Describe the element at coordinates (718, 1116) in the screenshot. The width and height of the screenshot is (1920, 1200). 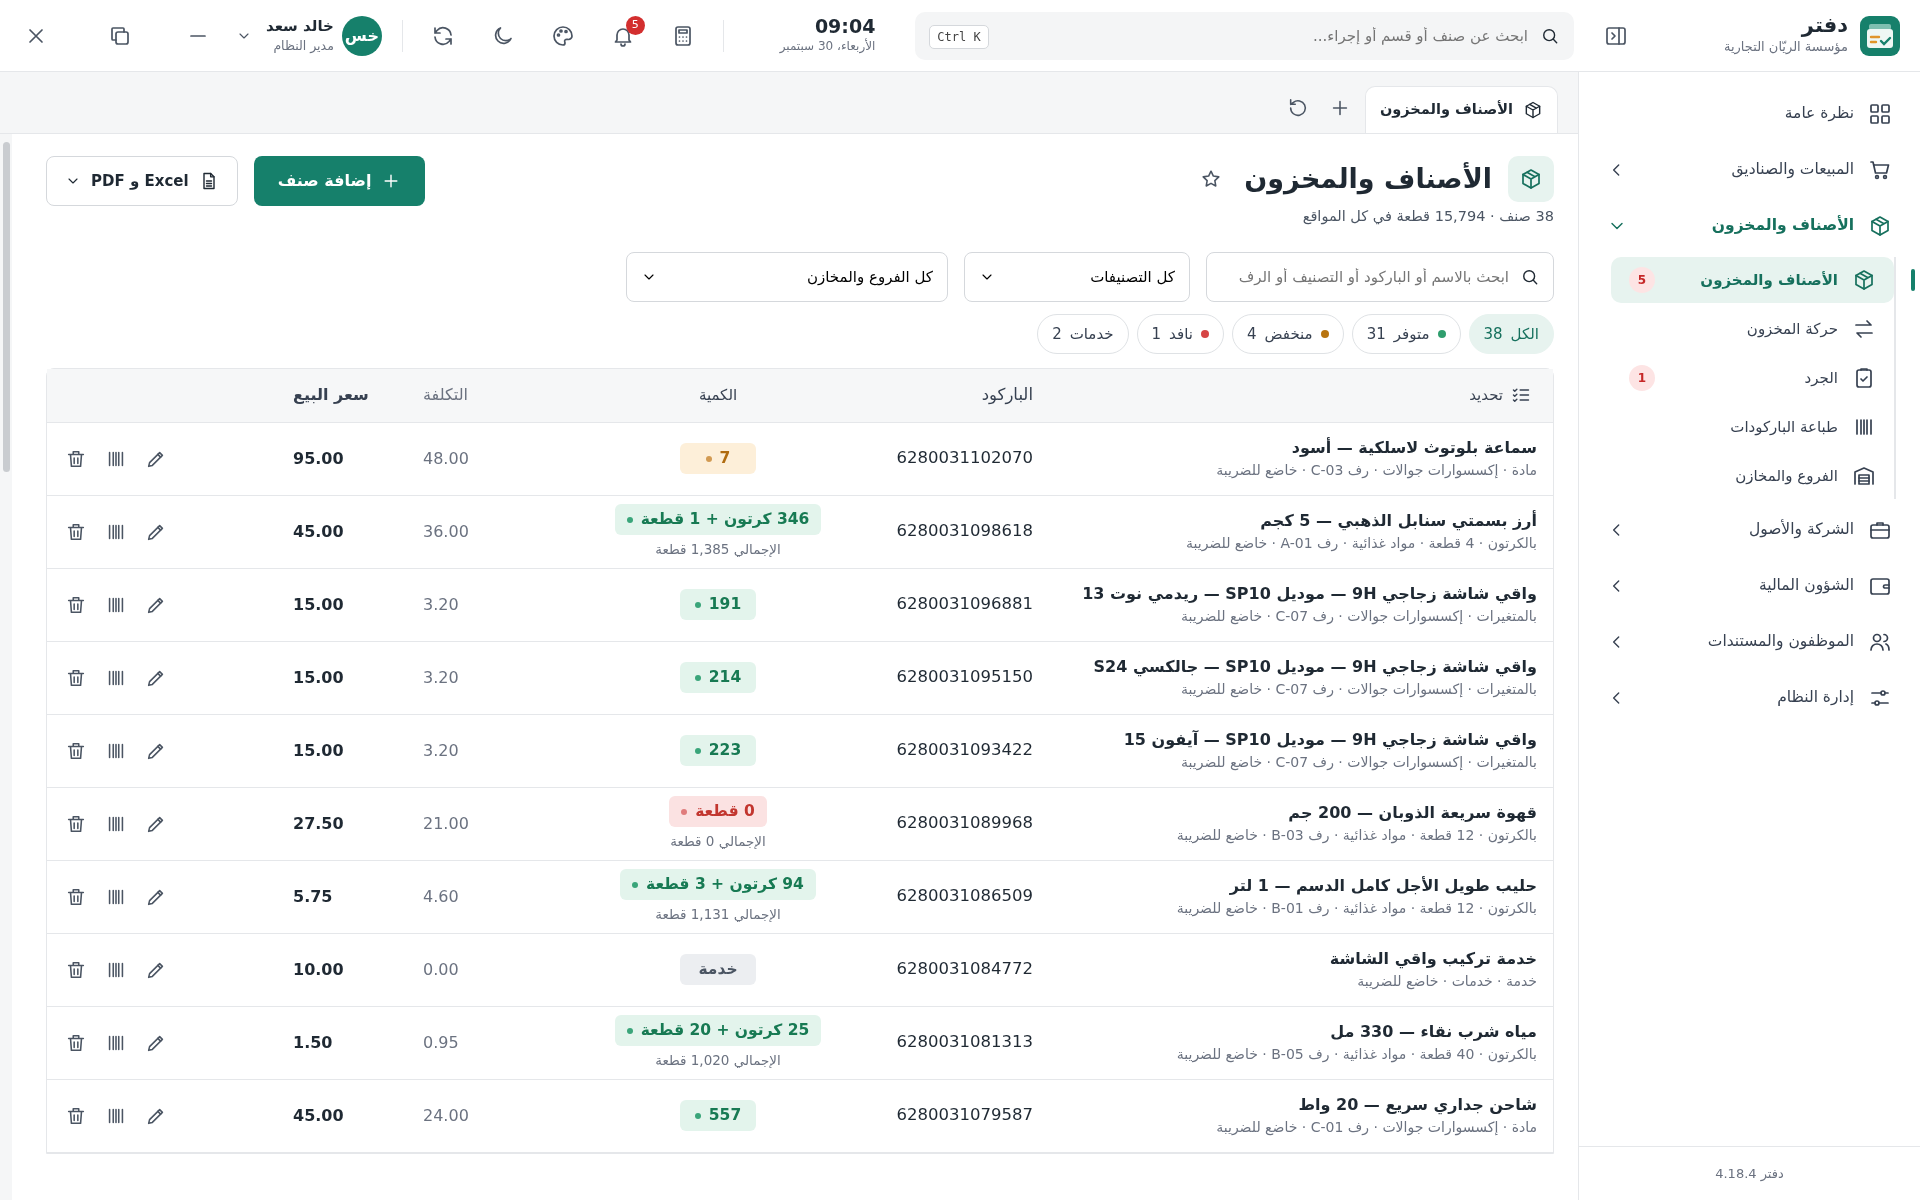
I see `quantity-badge: 557` at that location.